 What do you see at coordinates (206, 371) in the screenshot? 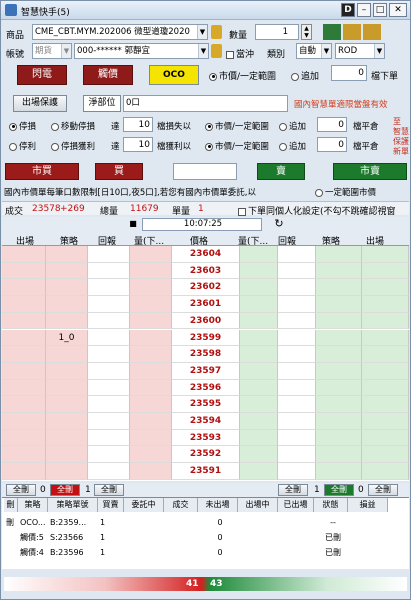
I see `price-cell: 23597` at bounding box center [206, 371].